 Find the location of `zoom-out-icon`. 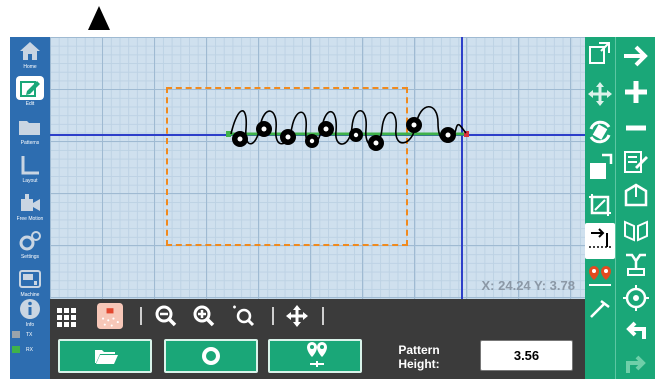

zoom-out-icon is located at coordinates (166, 316).